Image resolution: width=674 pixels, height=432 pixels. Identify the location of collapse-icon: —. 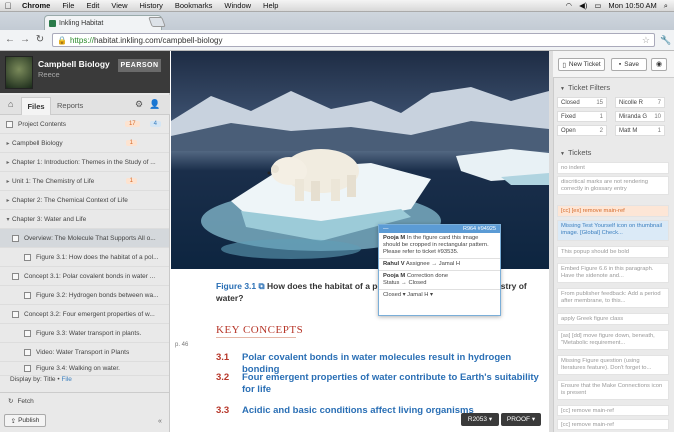
(386, 229).